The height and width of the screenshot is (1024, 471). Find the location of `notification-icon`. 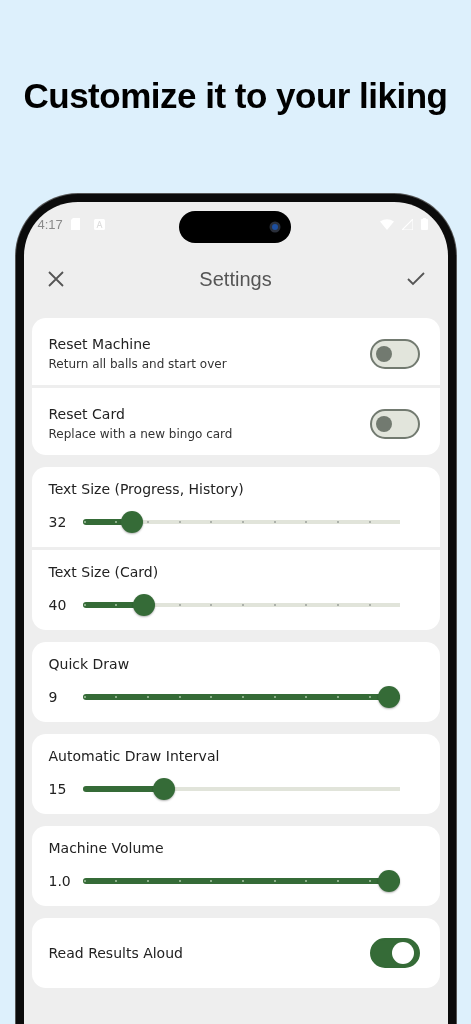

notification-icon is located at coordinates (99, 224).